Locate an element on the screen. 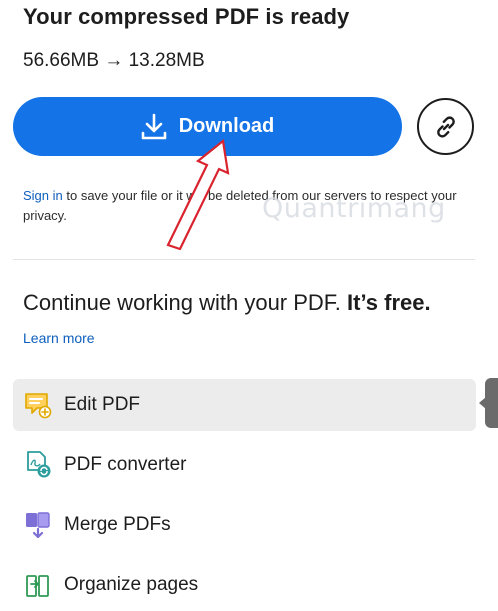  tool-merge-pdfs: Merge PDFs is located at coordinates (244, 525).